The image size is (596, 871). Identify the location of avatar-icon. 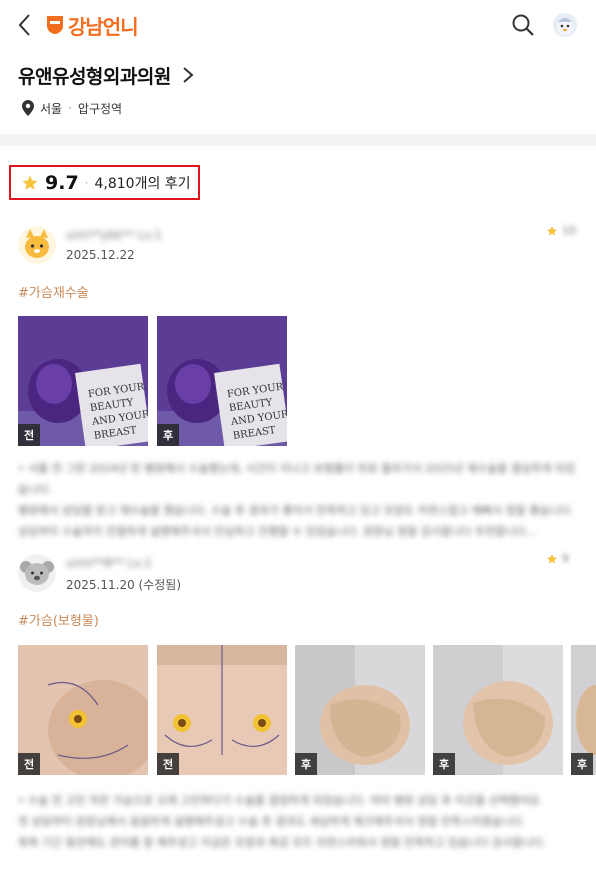
(565, 25).